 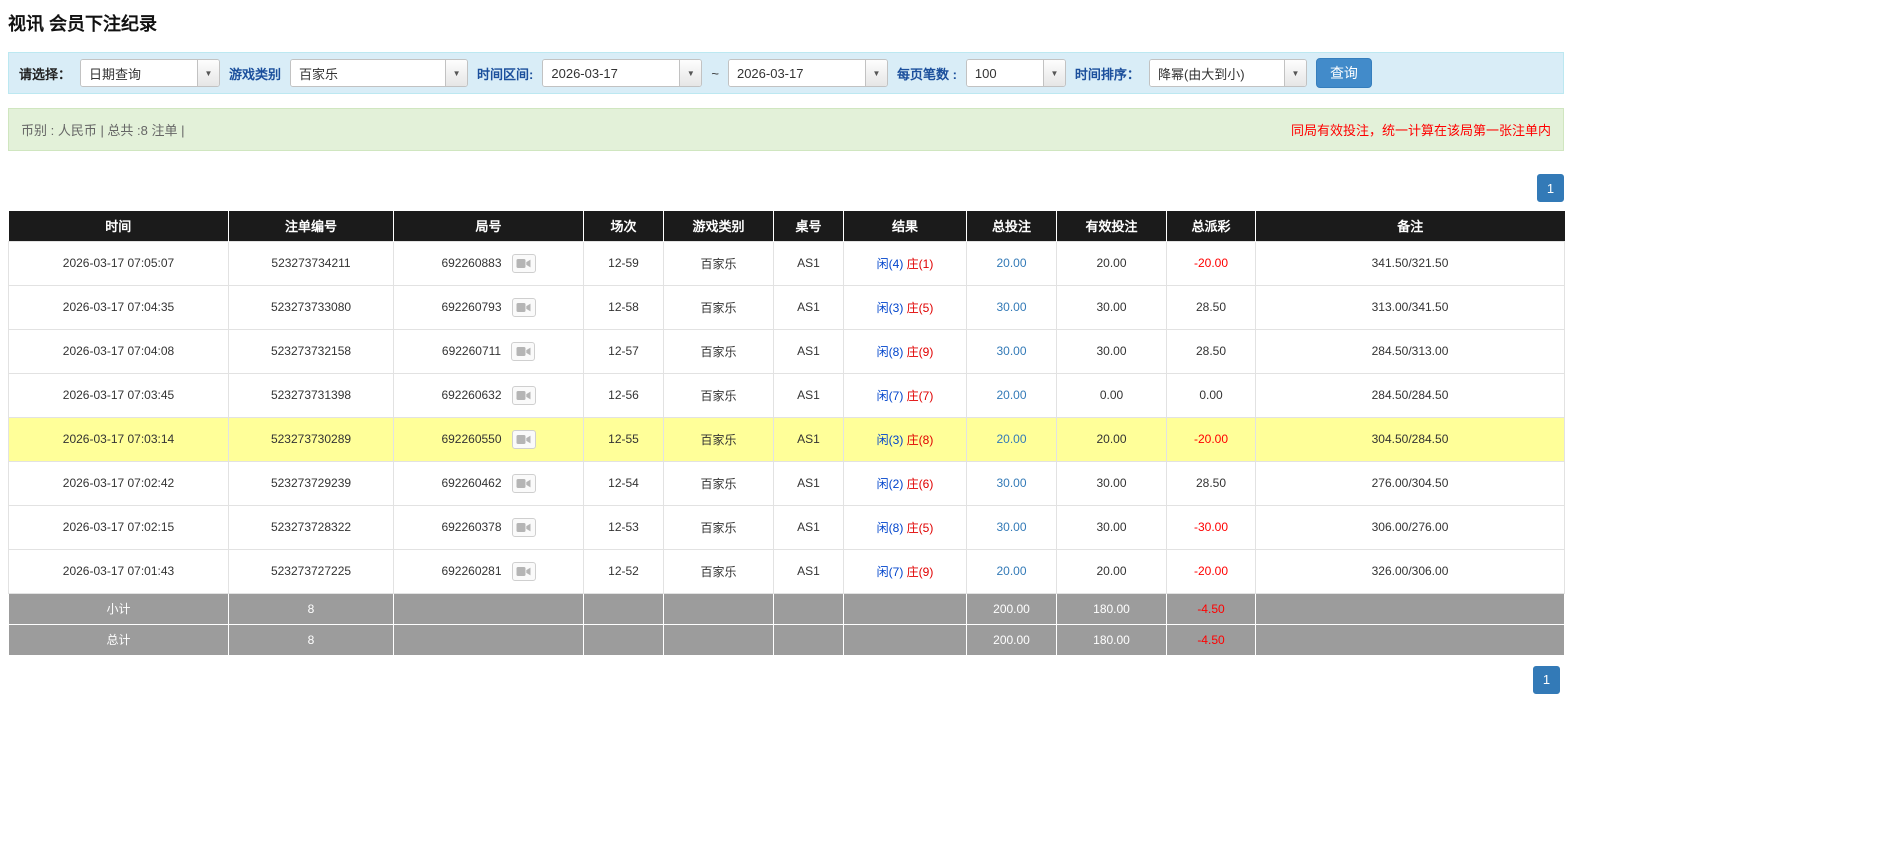 I want to click on summary-label: 小计, so click(x=118, y=608).